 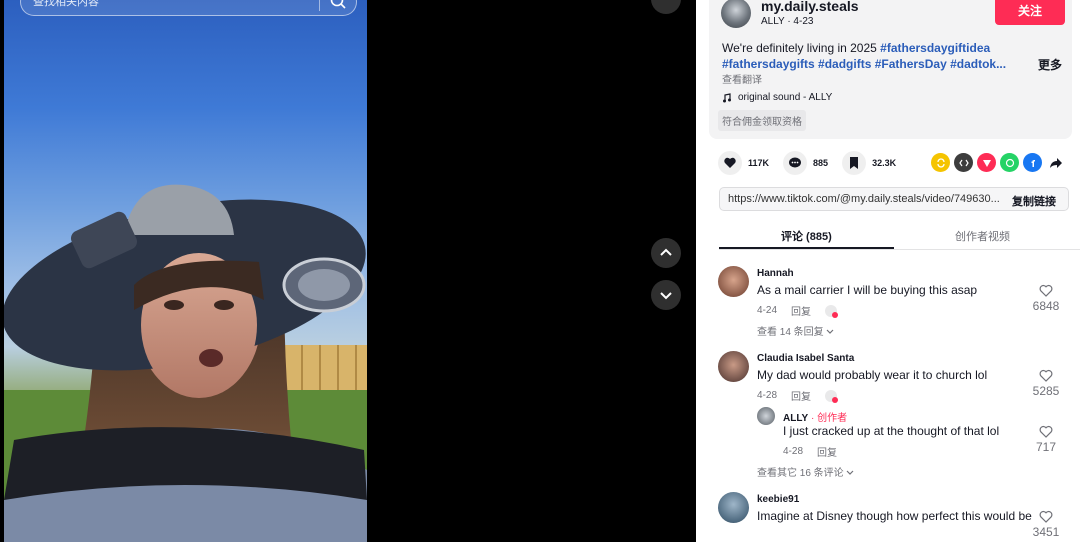 I want to click on comment-date: 4-24, so click(x=767, y=310).